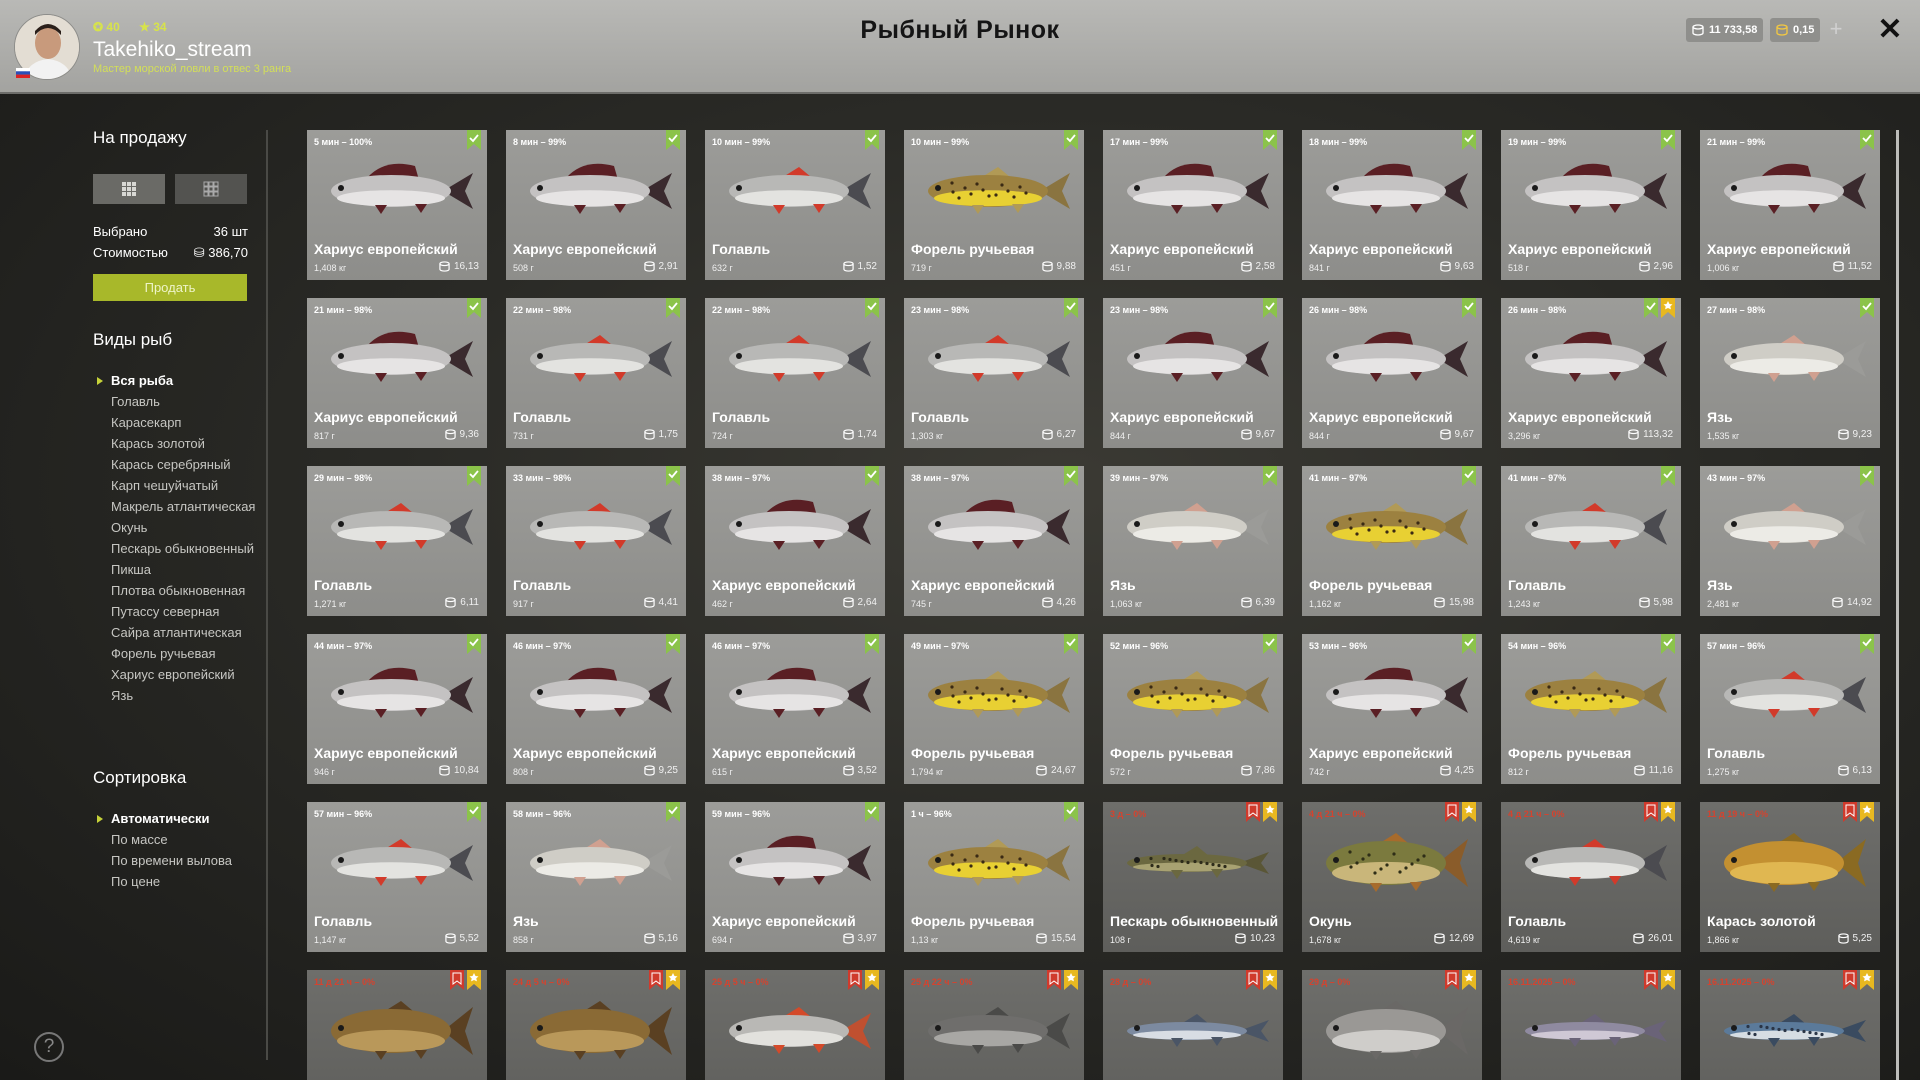 The image size is (1920, 1080). I want to click on sort-option: По массе, so click(171, 840).